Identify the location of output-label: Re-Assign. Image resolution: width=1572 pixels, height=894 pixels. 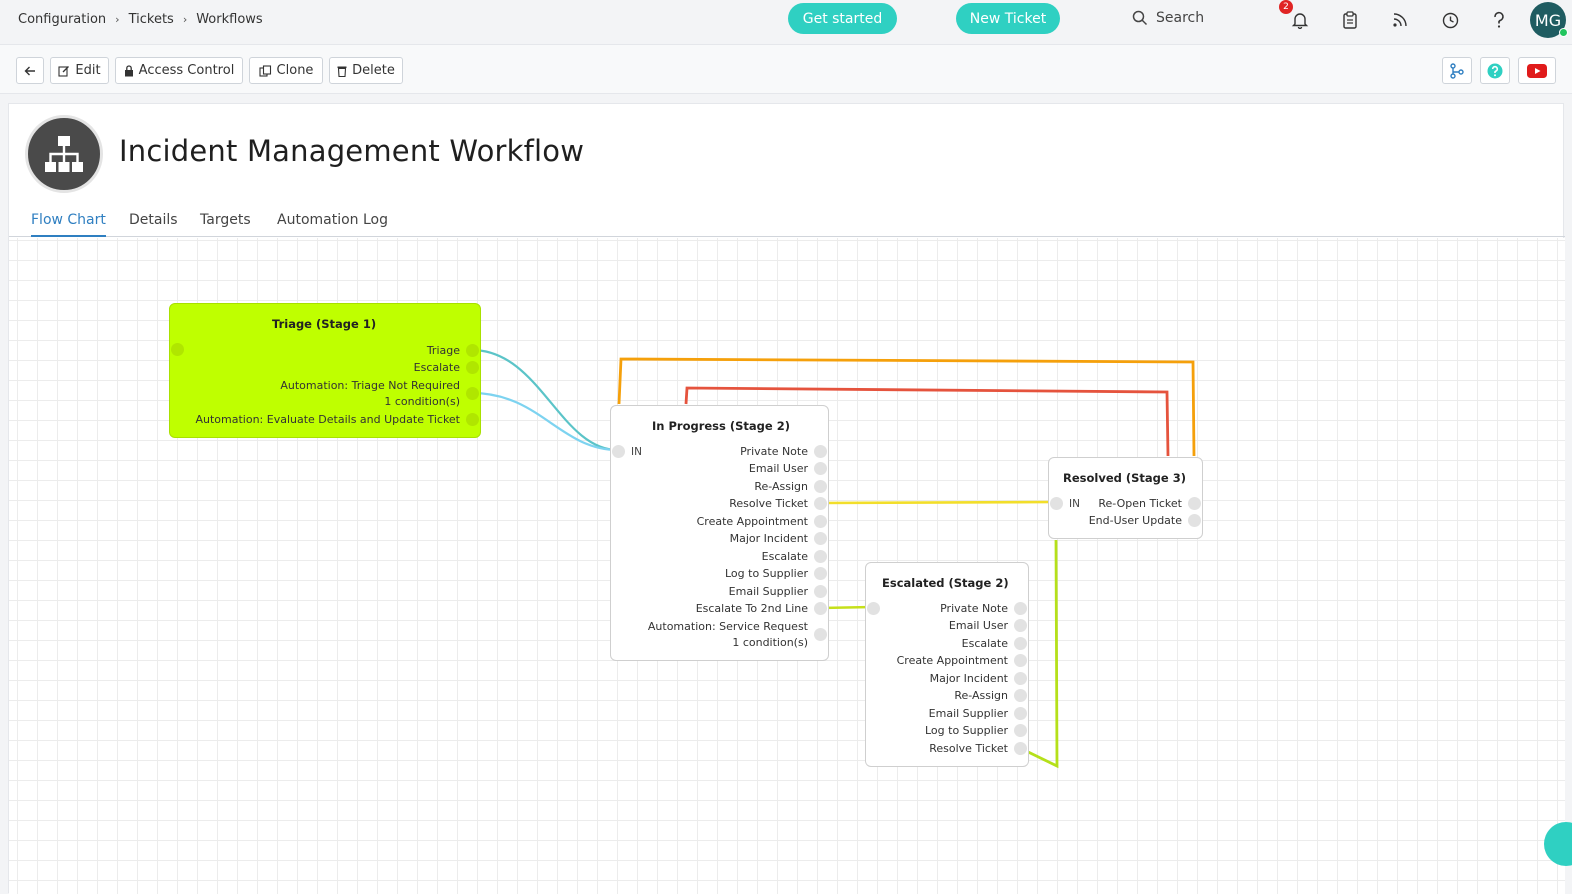
(981, 695).